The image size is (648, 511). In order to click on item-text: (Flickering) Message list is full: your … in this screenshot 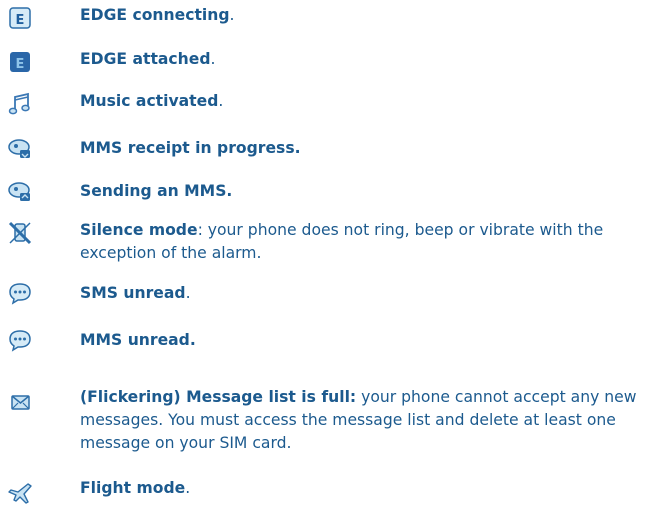, I will do `click(358, 420)`.